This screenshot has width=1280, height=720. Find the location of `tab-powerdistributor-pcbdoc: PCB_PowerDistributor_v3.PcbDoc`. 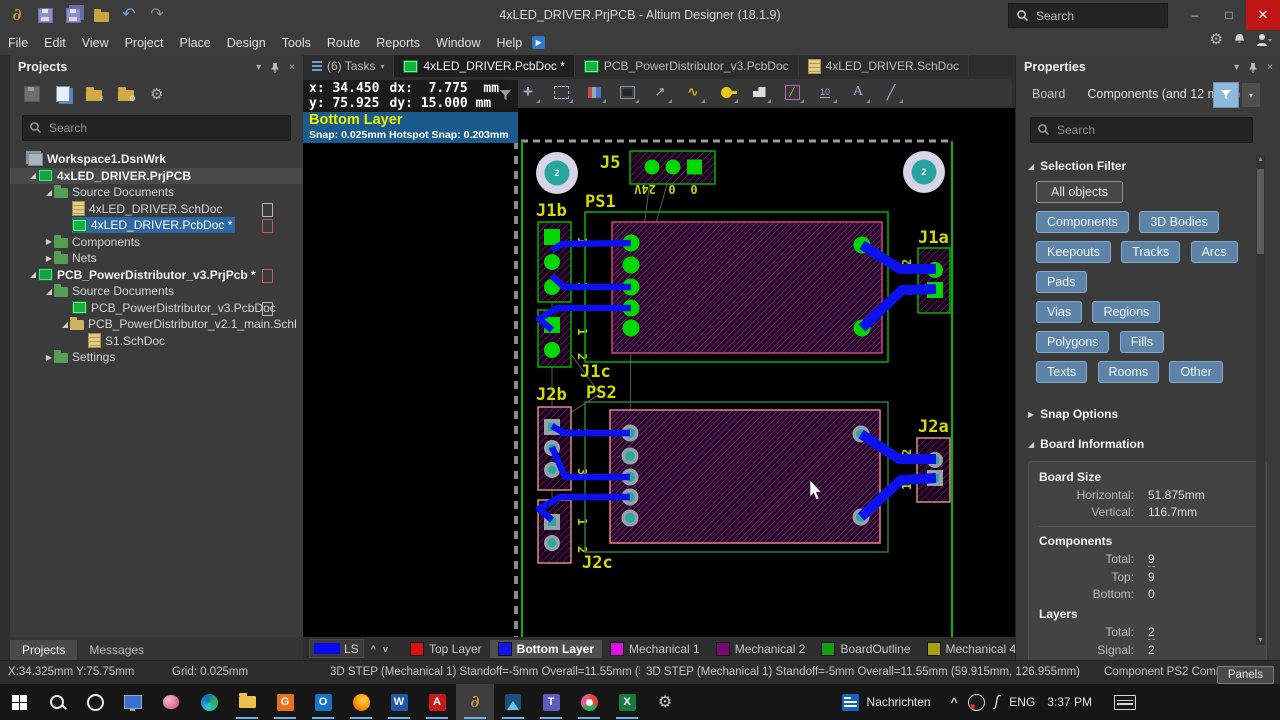

tab-powerdistributor-pcbdoc: PCB_PowerDistributor_v3.PcbDoc is located at coordinates (687, 66).